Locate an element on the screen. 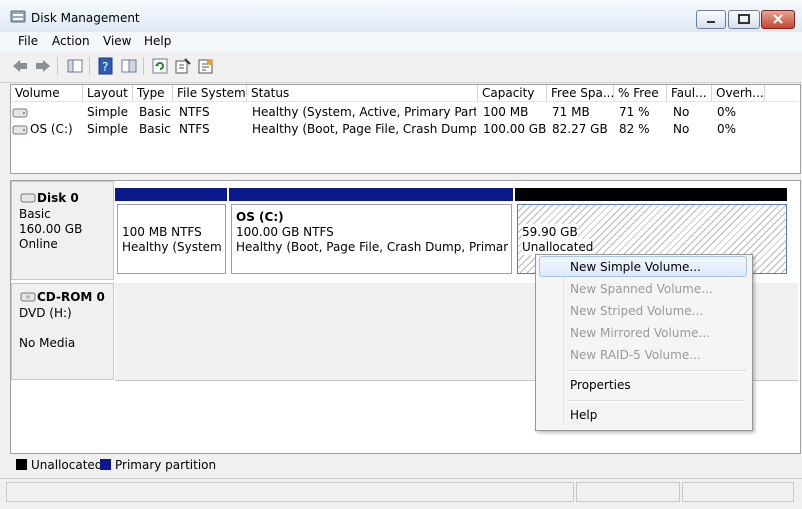 Image resolution: width=802 pixels, height=509 pixels. context-menu is located at coordinates (644, 342).